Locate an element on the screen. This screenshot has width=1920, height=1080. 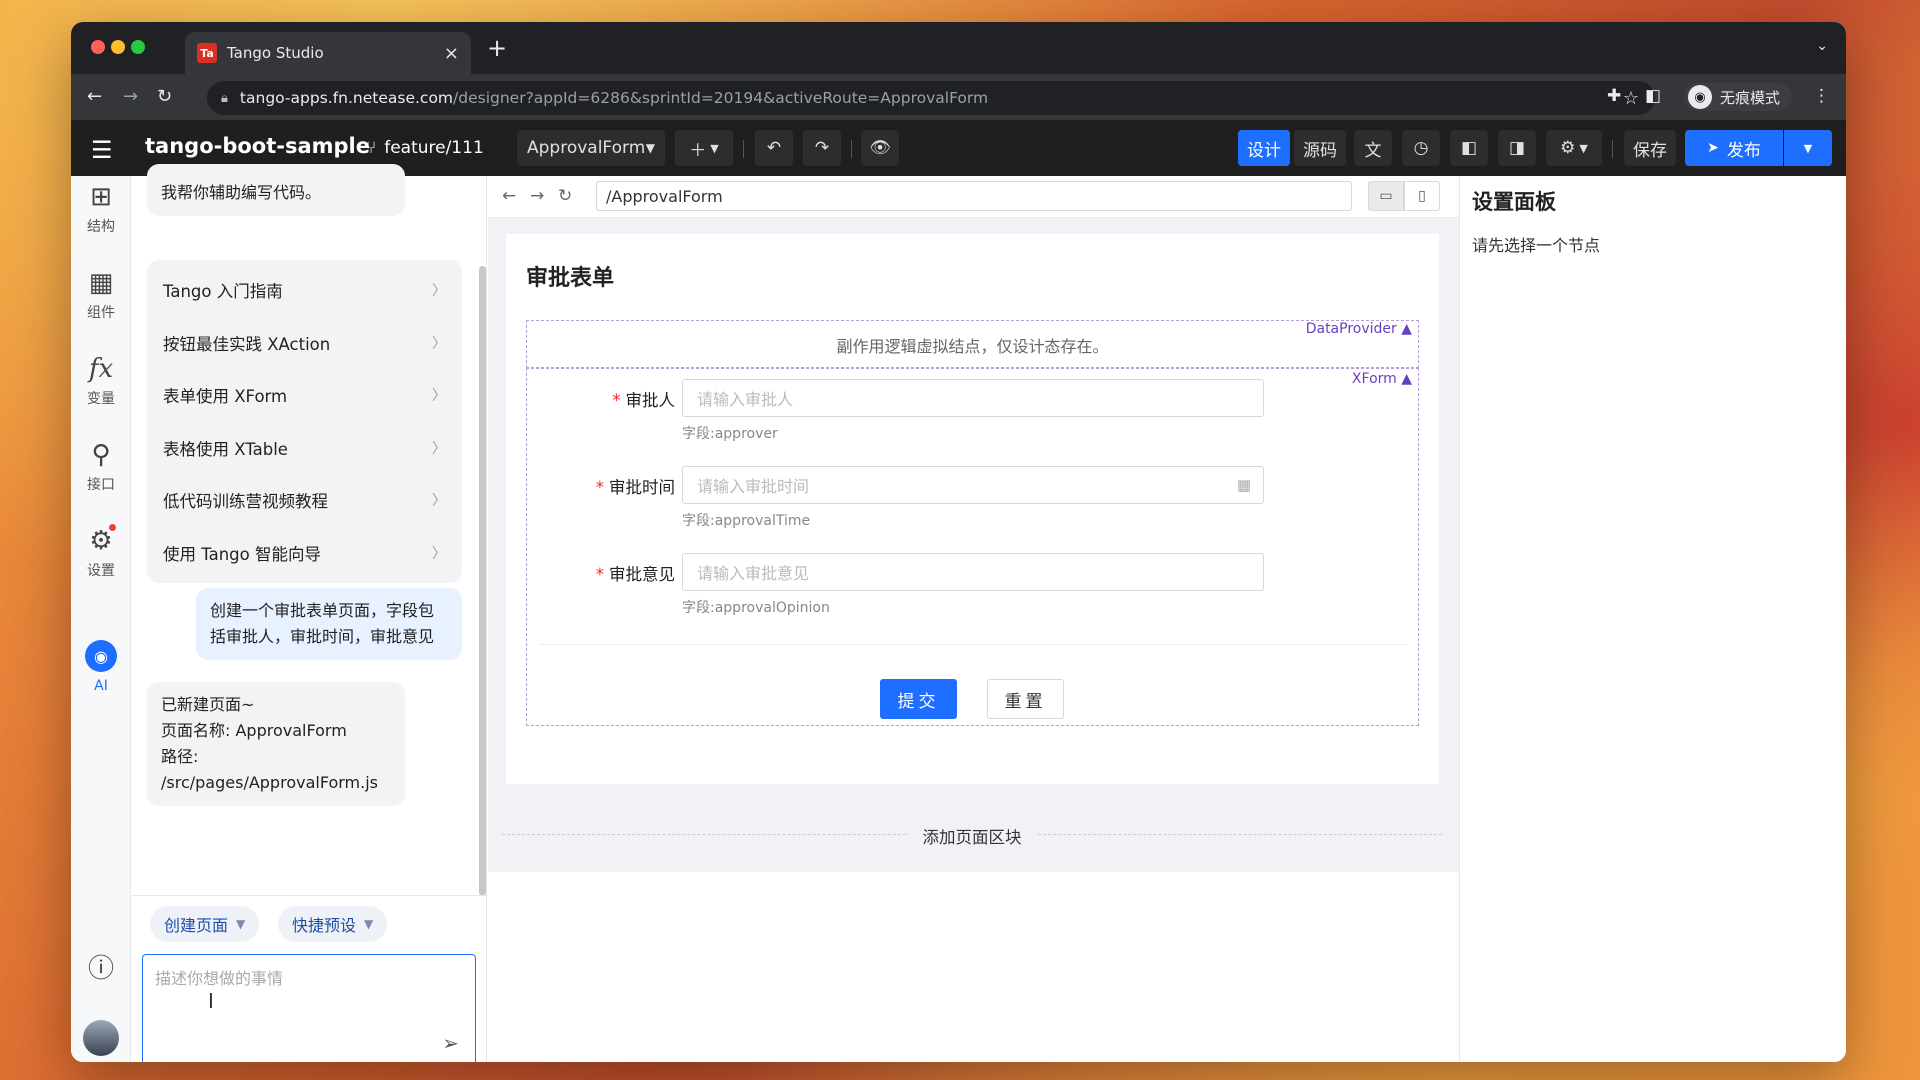
rail-item-ai: ◉ AI is located at coordinates (101, 667).